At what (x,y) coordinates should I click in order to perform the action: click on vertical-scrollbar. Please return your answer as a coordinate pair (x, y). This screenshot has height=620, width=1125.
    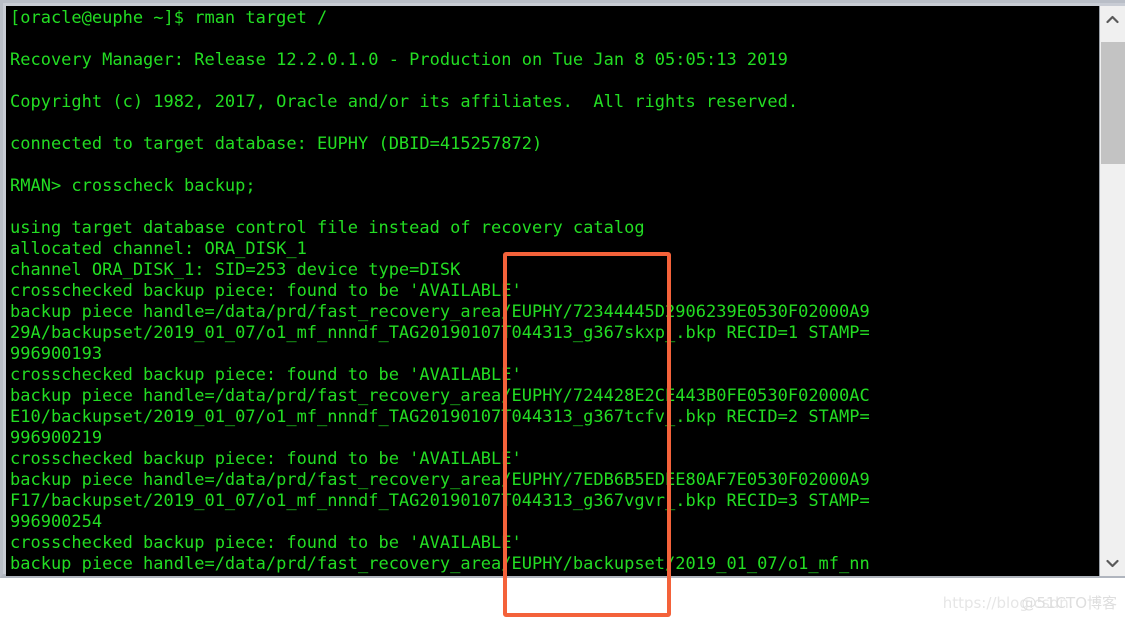
    Looking at the image, I should click on (1112, 291).